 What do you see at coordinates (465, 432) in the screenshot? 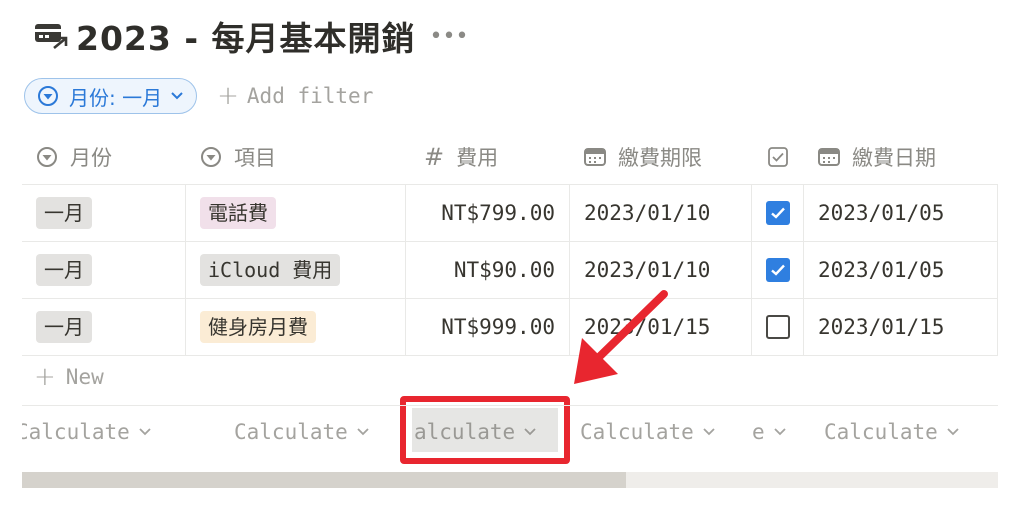
I see `calculate-label: alculate` at bounding box center [465, 432].